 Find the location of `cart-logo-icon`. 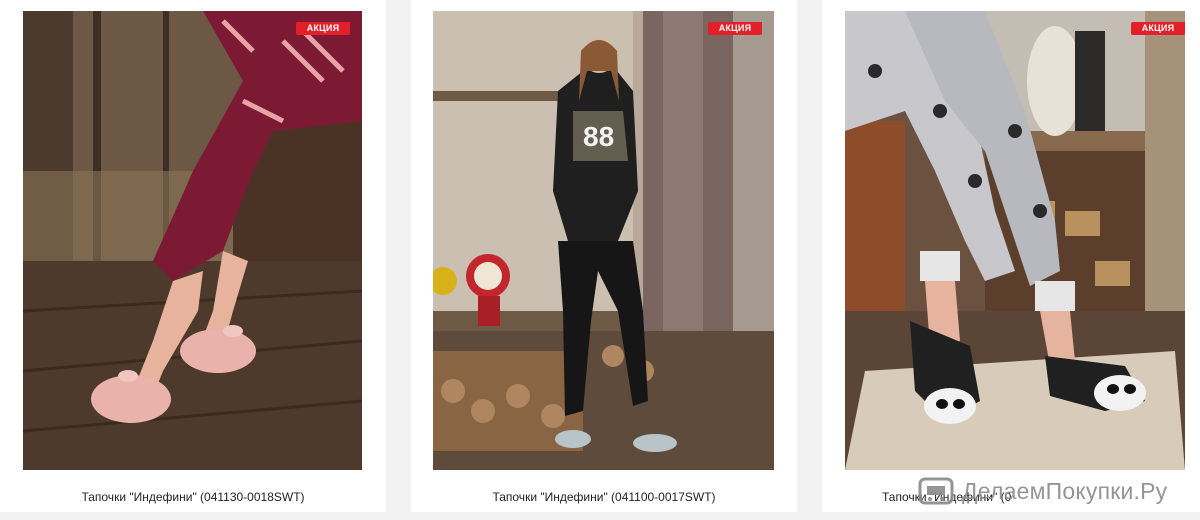

cart-logo-icon is located at coordinates (936, 491).